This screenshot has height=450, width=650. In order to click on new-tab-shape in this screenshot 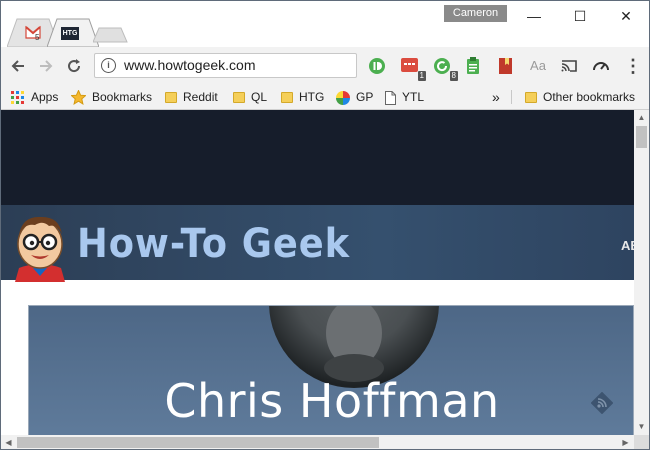, I will do `click(110, 35)`.